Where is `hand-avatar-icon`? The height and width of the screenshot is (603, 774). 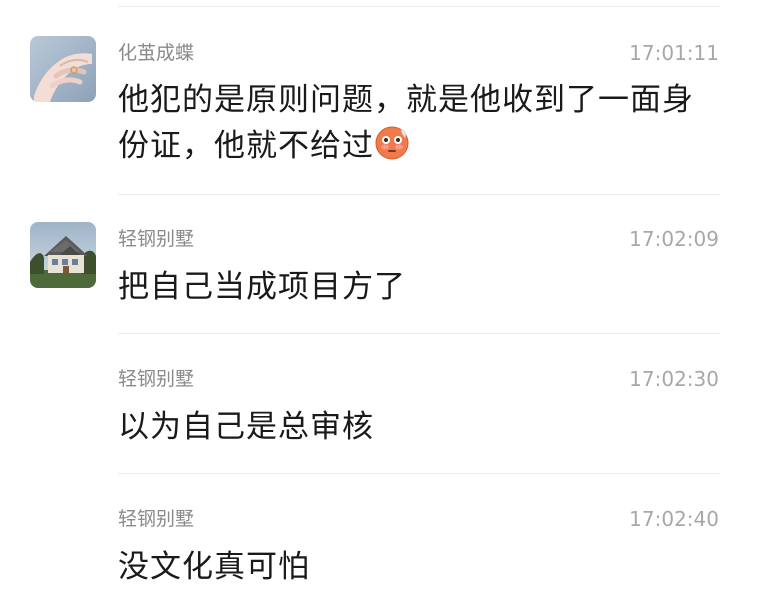 hand-avatar-icon is located at coordinates (63, 69).